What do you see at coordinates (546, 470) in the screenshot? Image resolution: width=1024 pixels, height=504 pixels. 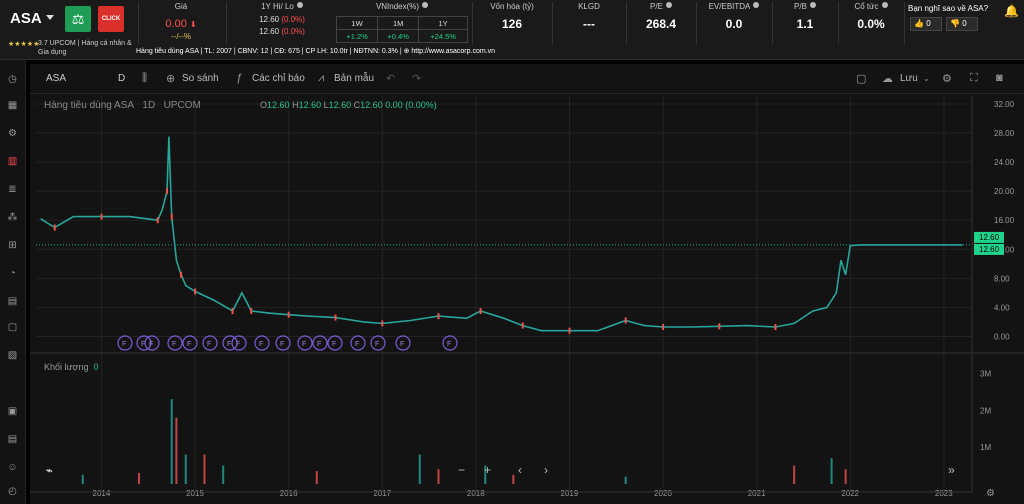 I see `scroll-right-button: ›` at bounding box center [546, 470].